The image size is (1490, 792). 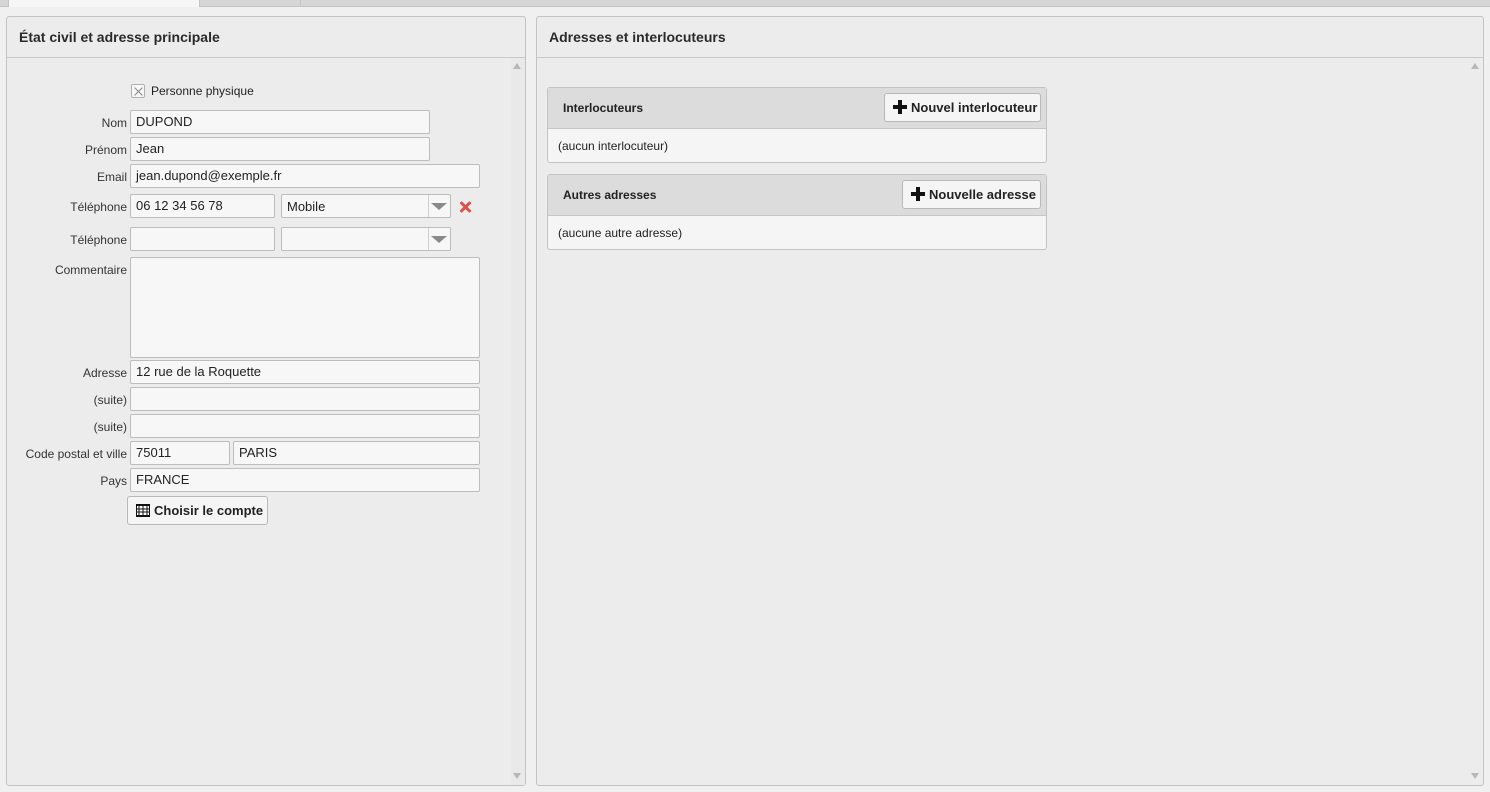 What do you see at coordinates (76, 454) in the screenshot?
I see `cp-ville-label: Code postal et ville` at bounding box center [76, 454].